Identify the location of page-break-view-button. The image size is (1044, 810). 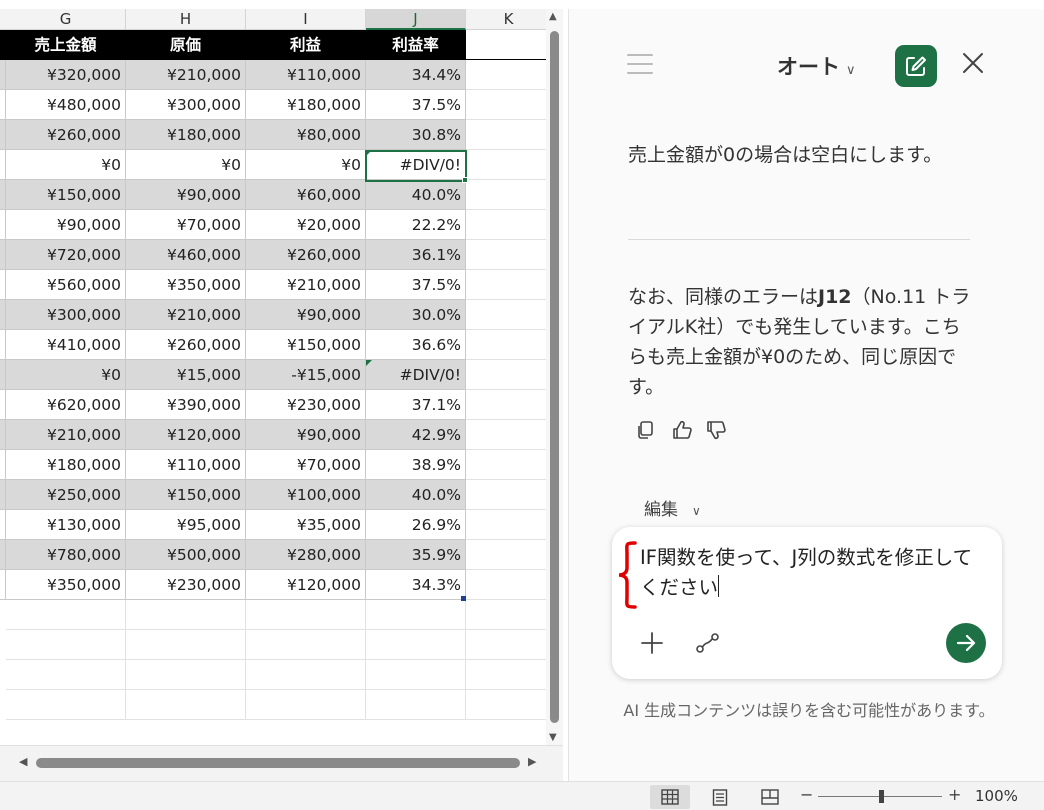
(770, 797).